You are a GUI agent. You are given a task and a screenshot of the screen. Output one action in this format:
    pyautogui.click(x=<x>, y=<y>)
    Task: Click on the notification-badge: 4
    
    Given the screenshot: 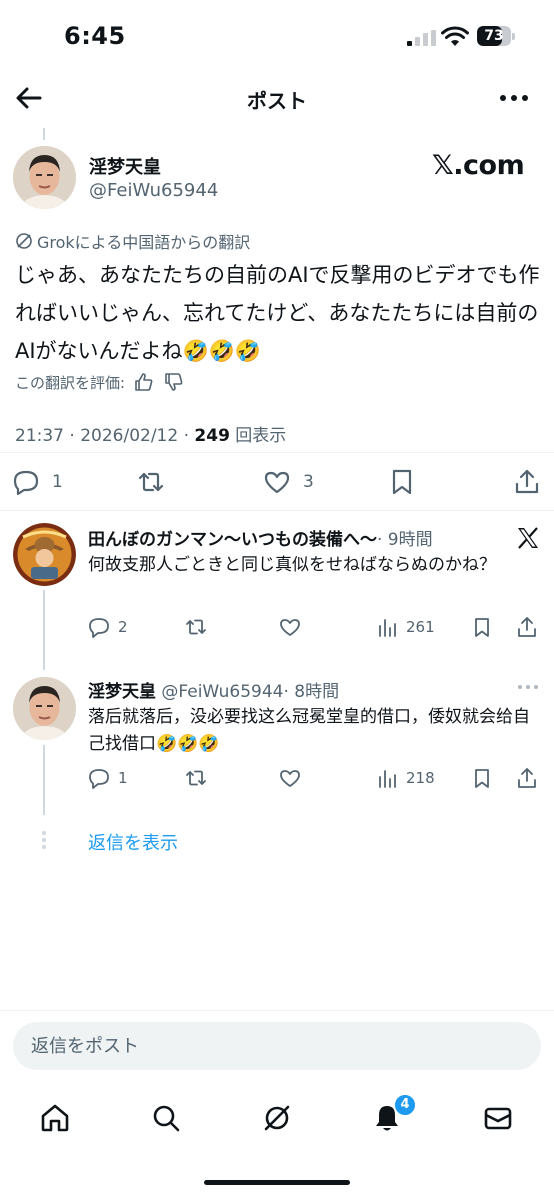 What is the action you would take?
    pyautogui.click(x=405, y=1105)
    